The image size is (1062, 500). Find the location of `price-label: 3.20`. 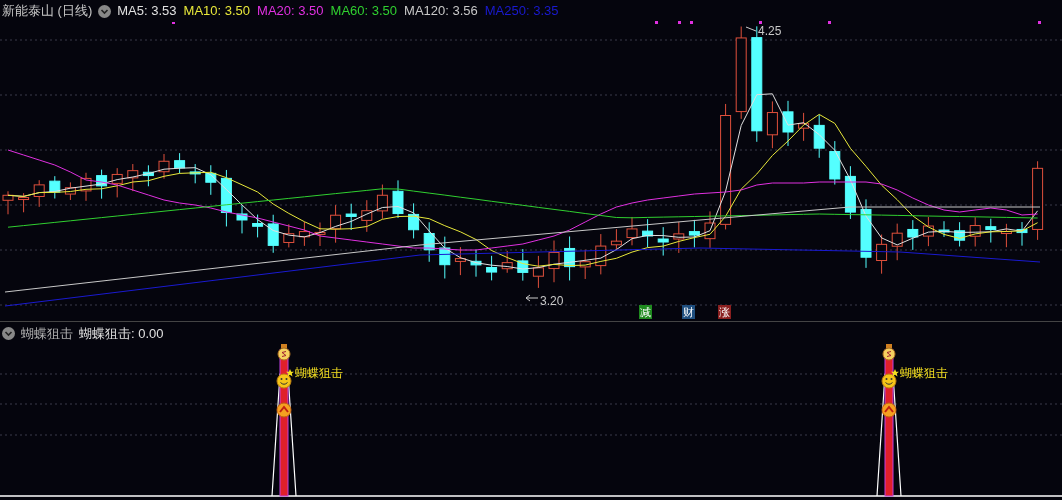

price-label: 3.20 is located at coordinates (552, 301).